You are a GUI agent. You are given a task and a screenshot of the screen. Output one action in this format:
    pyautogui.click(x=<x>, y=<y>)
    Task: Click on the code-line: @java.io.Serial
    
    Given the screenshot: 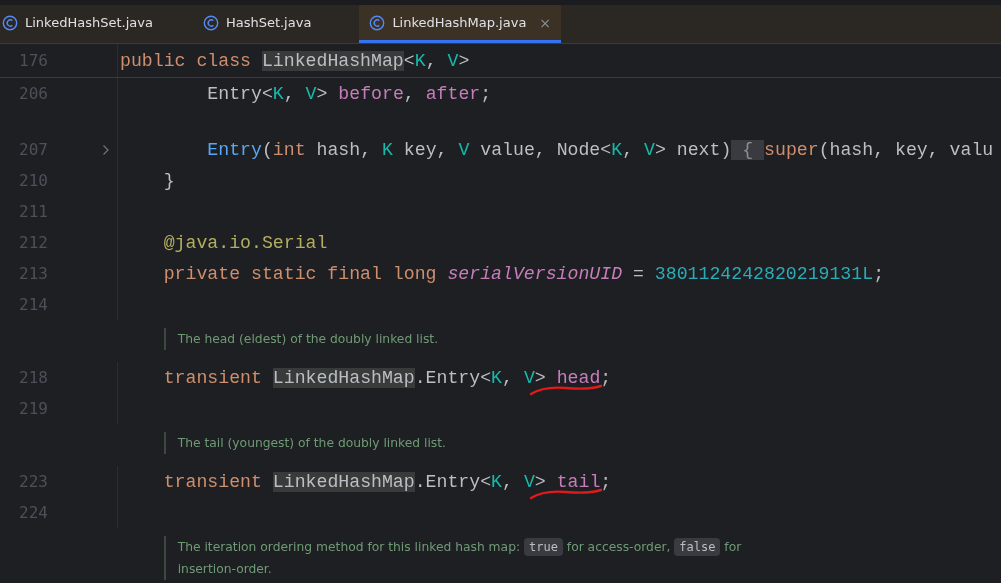 What is the action you would take?
    pyautogui.click(x=245, y=242)
    